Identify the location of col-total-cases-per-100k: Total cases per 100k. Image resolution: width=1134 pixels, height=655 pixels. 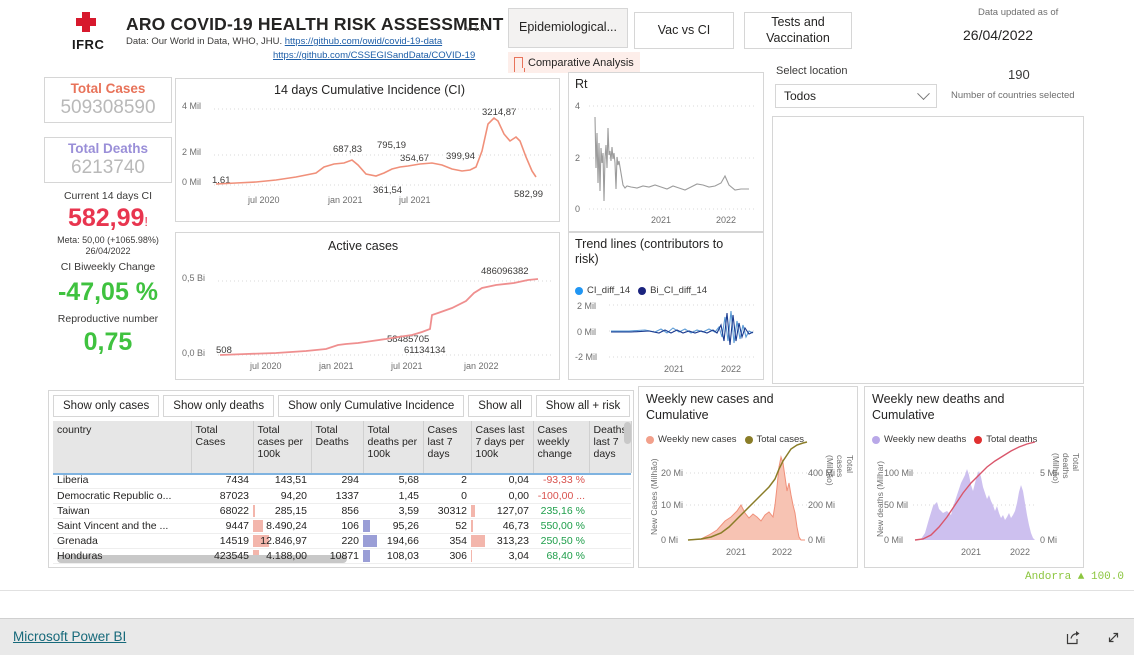
(282, 447).